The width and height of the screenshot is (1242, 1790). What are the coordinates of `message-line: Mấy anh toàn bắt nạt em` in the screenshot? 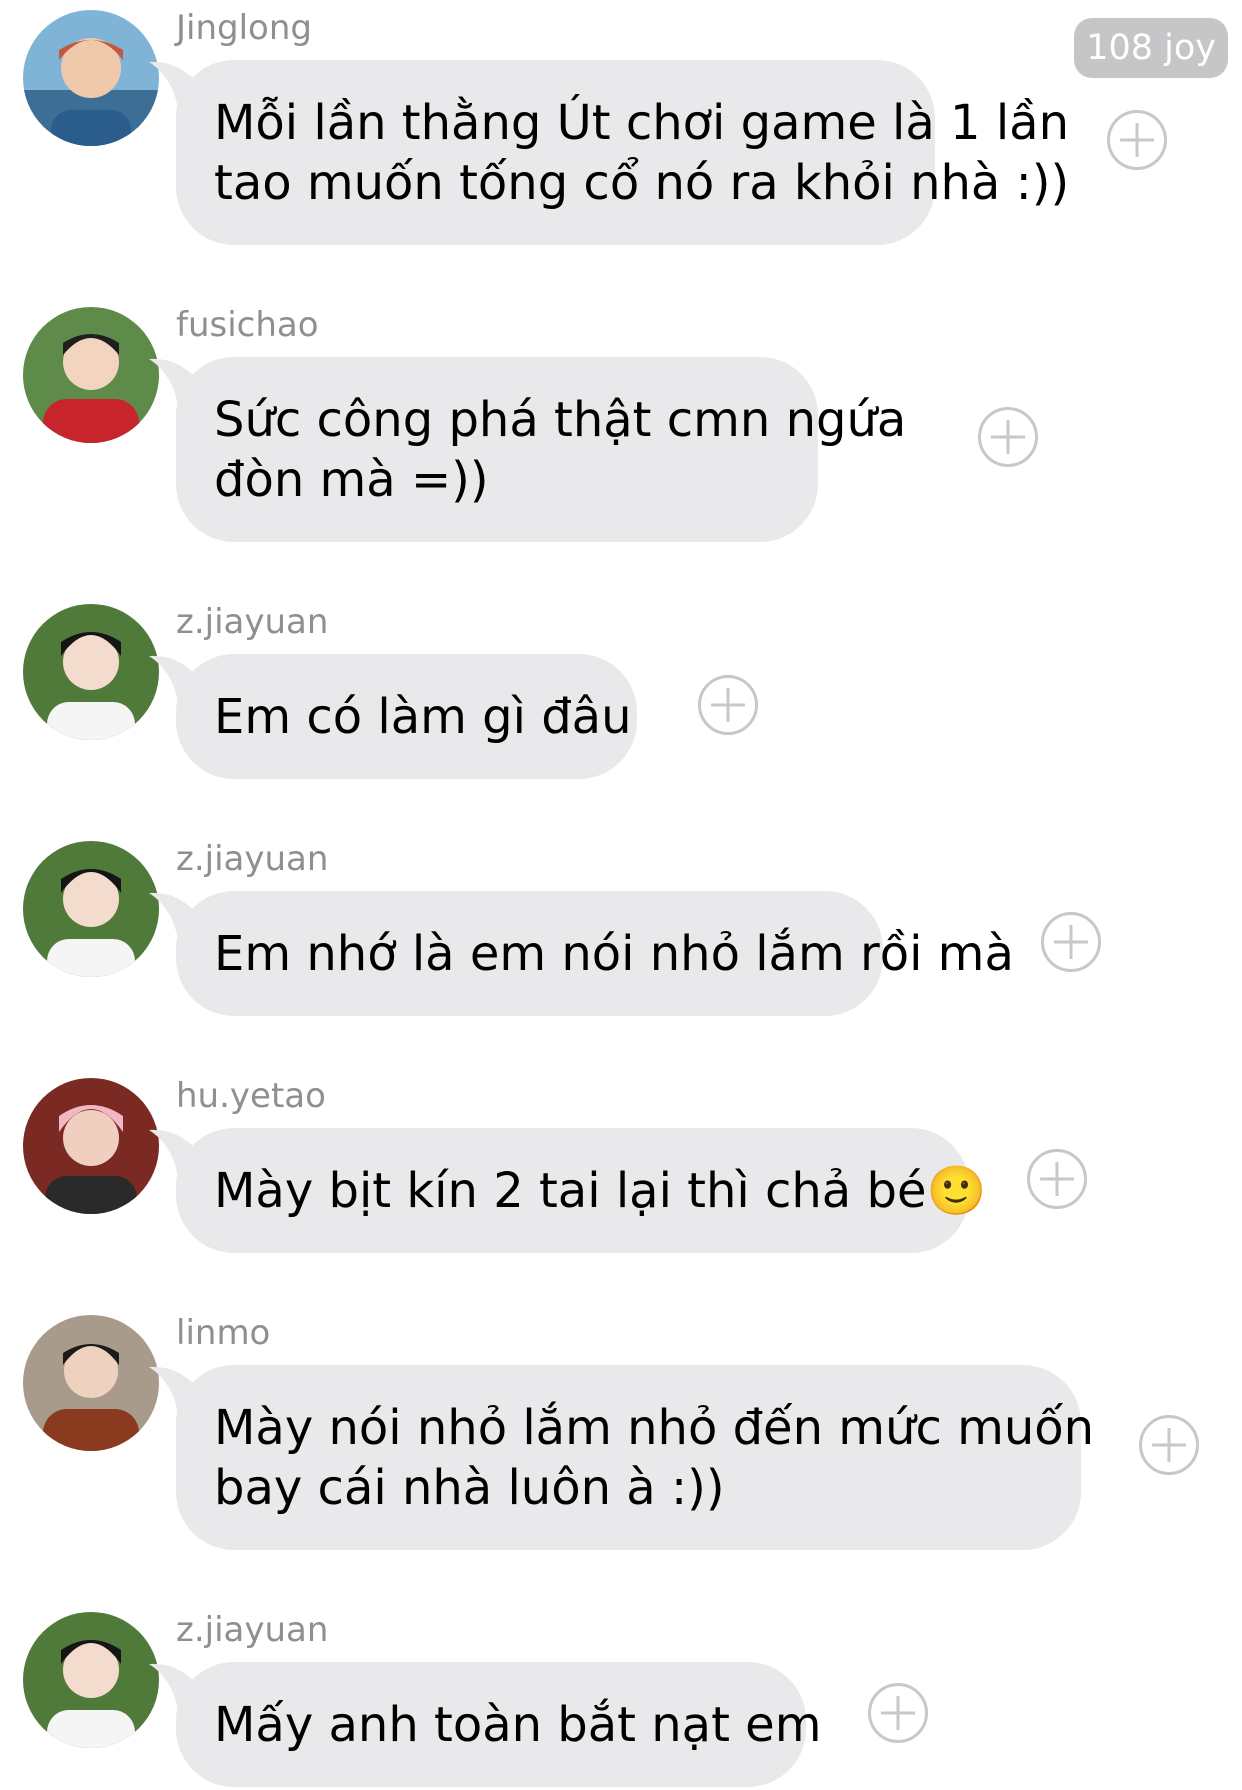 It's located at (518, 1725).